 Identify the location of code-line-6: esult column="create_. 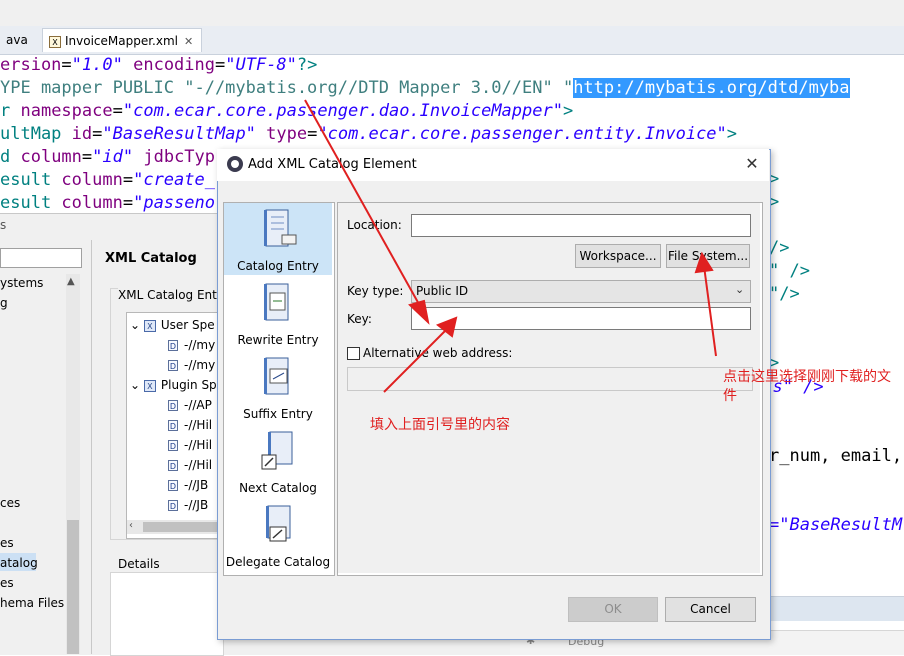
(107, 180).